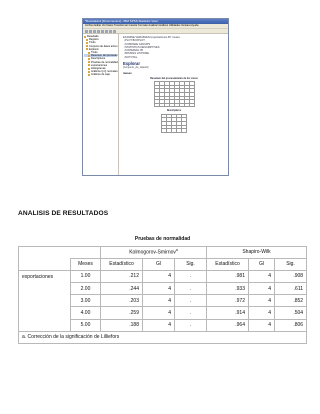 The width and height of the screenshot is (320, 414). What do you see at coordinates (290, 289) in the screenshot?
I see `sw-sig-cell: .611` at bounding box center [290, 289].